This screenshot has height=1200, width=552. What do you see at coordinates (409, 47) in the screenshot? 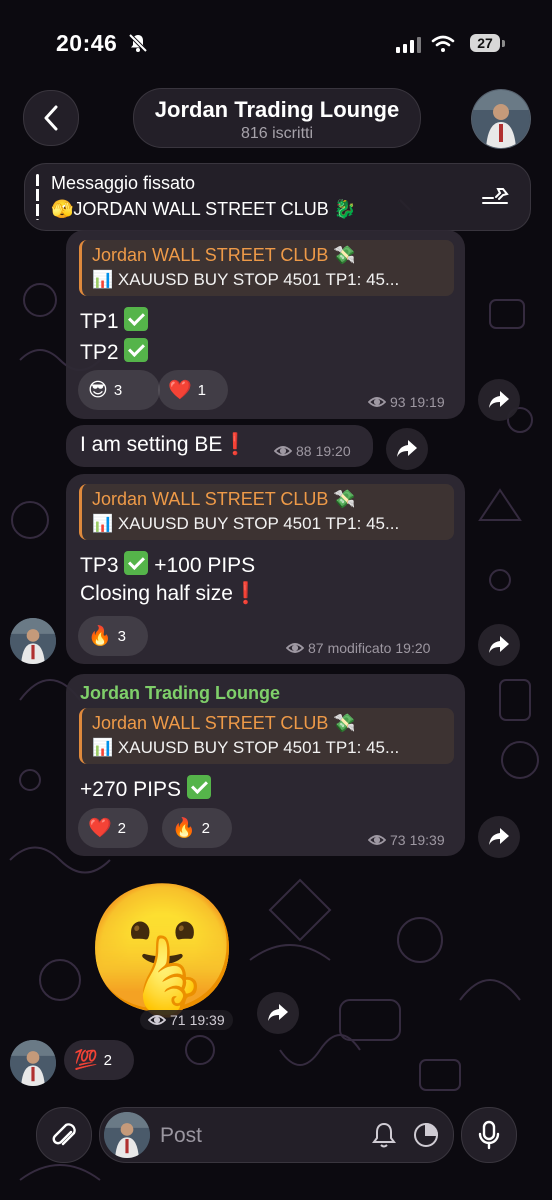
I see `signal-icon` at bounding box center [409, 47].